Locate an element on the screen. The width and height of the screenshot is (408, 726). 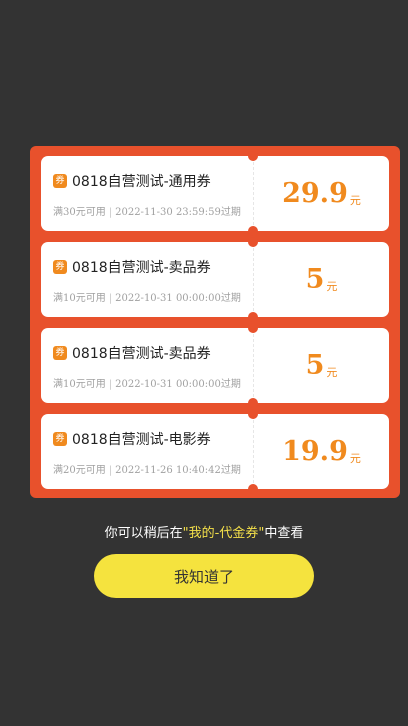
coupon-amount: 29.9 is located at coordinates (315, 193).